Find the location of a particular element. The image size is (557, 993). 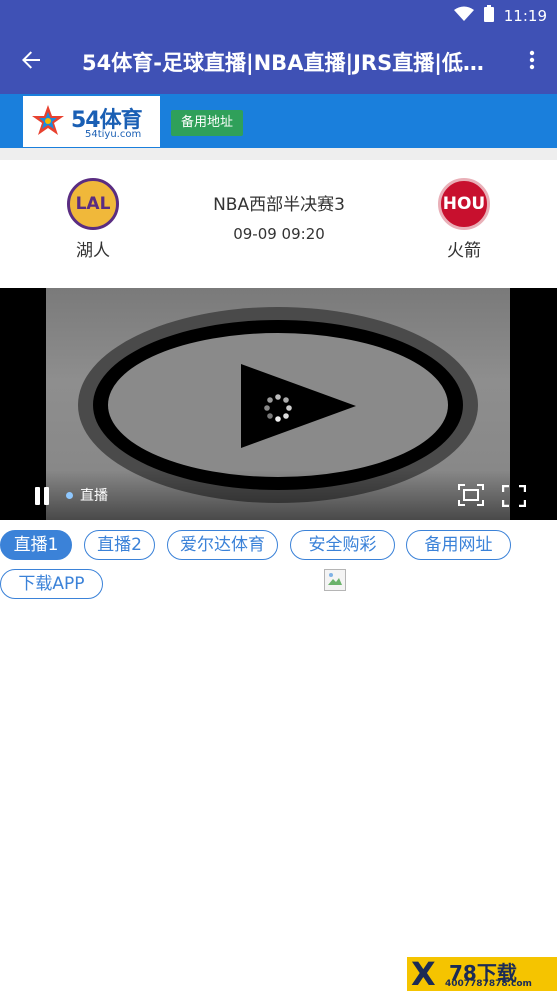

tab-live-1: 直播1 is located at coordinates (36, 545).